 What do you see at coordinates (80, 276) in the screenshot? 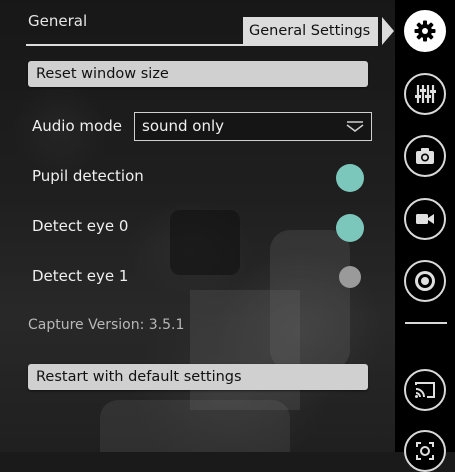
I see `detect-eye-1-label: Detect eye 1` at bounding box center [80, 276].